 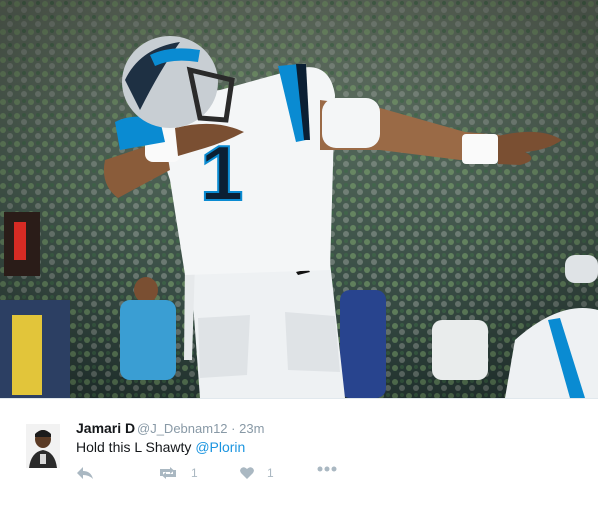 I want to click on reply-icon, so click(x=85, y=473).